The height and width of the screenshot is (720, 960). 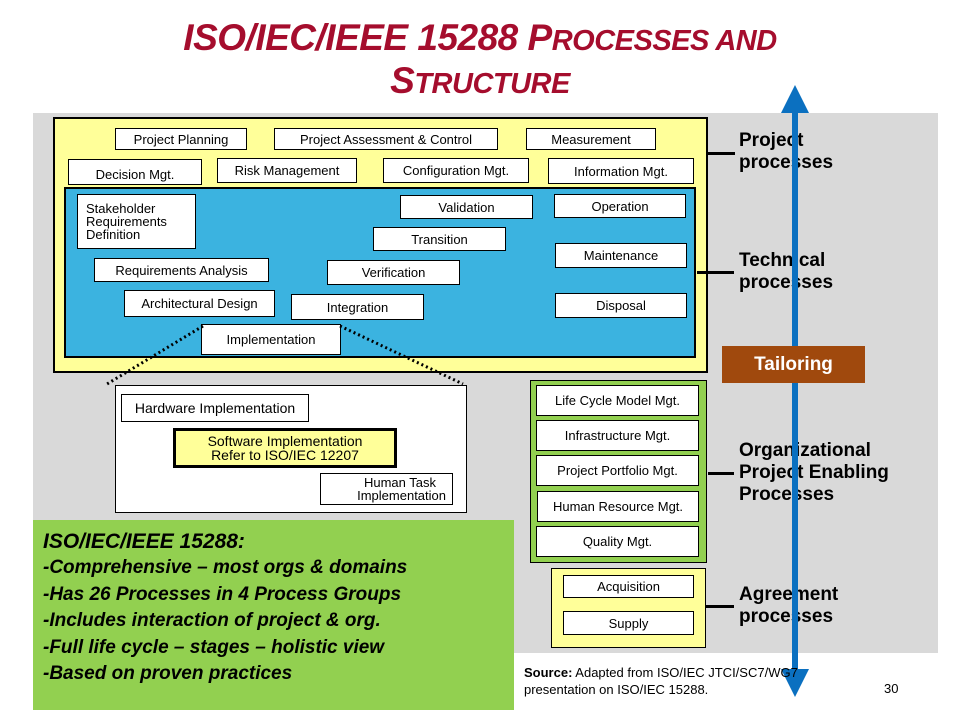 What do you see at coordinates (628, 586) in the screenshot?
I see `process-acquisition: Acquisition` at bounding box center [628, 586].